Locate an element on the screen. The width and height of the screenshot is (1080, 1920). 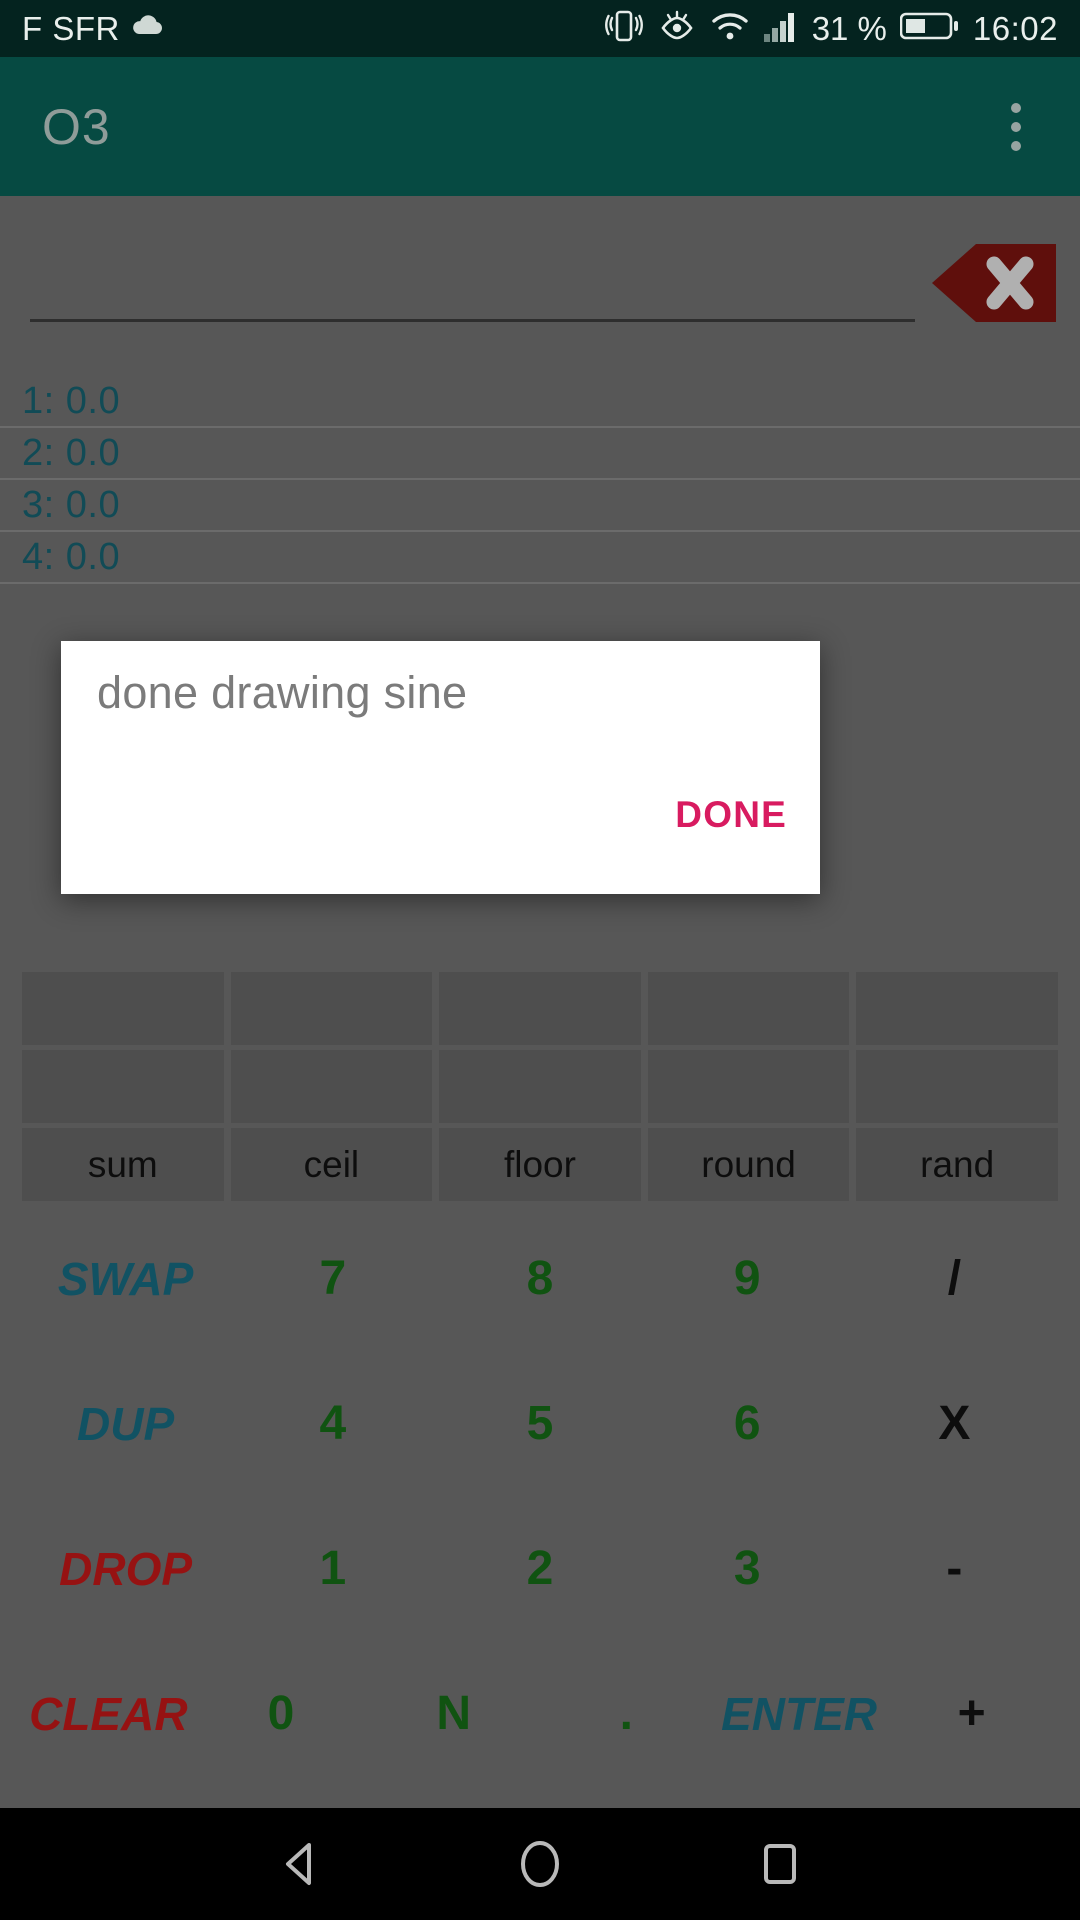
page-title: O3 is located at coordinates (76, 126).